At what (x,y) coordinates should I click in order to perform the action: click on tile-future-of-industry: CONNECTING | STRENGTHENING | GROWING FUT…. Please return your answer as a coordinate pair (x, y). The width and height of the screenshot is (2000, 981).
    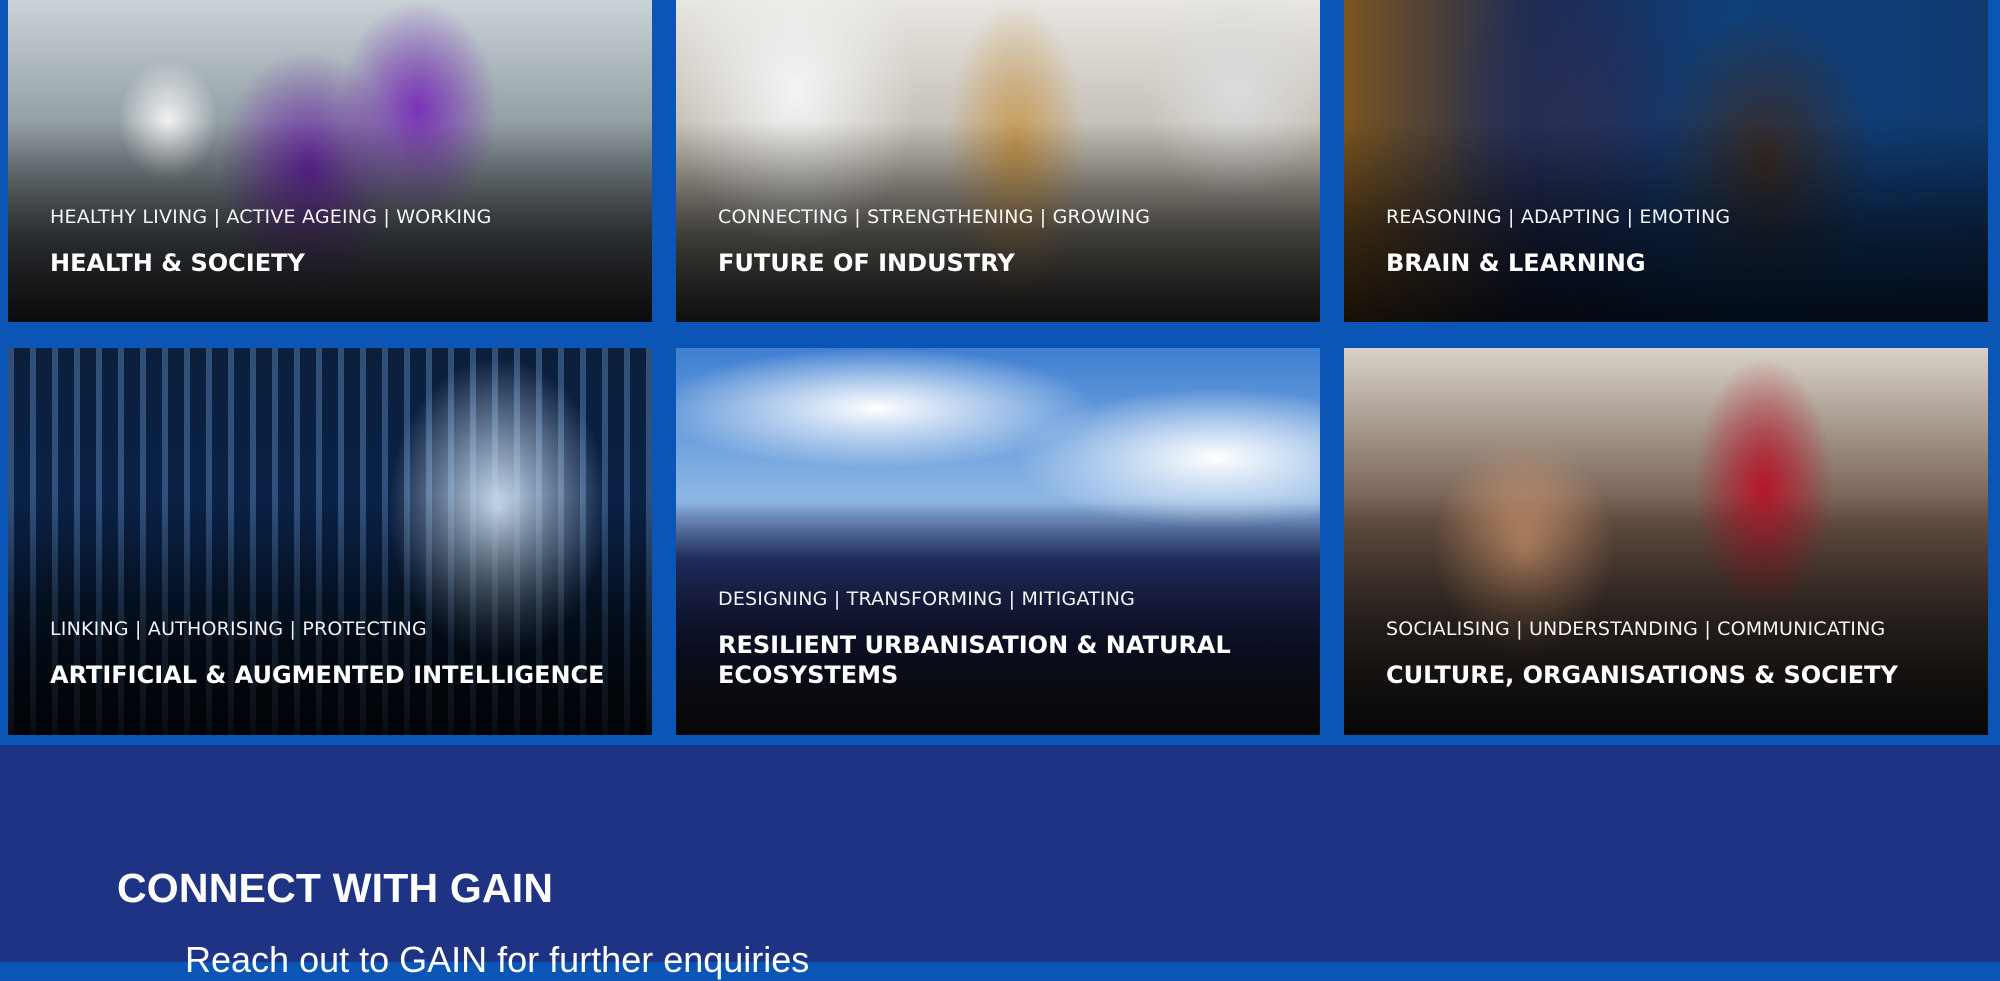
    Looking at the image, I should click on (998, 161).